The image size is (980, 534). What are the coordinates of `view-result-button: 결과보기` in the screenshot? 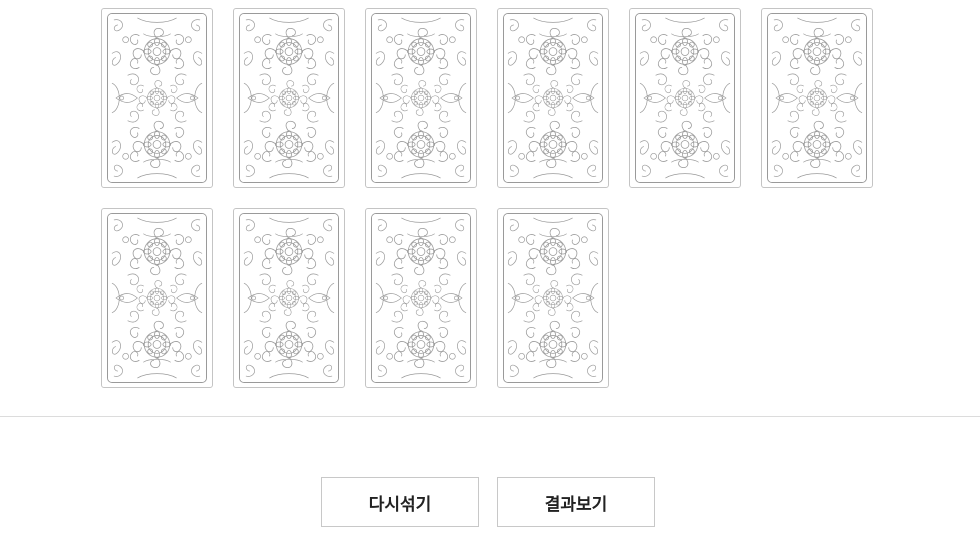 It's located at (576, 502).